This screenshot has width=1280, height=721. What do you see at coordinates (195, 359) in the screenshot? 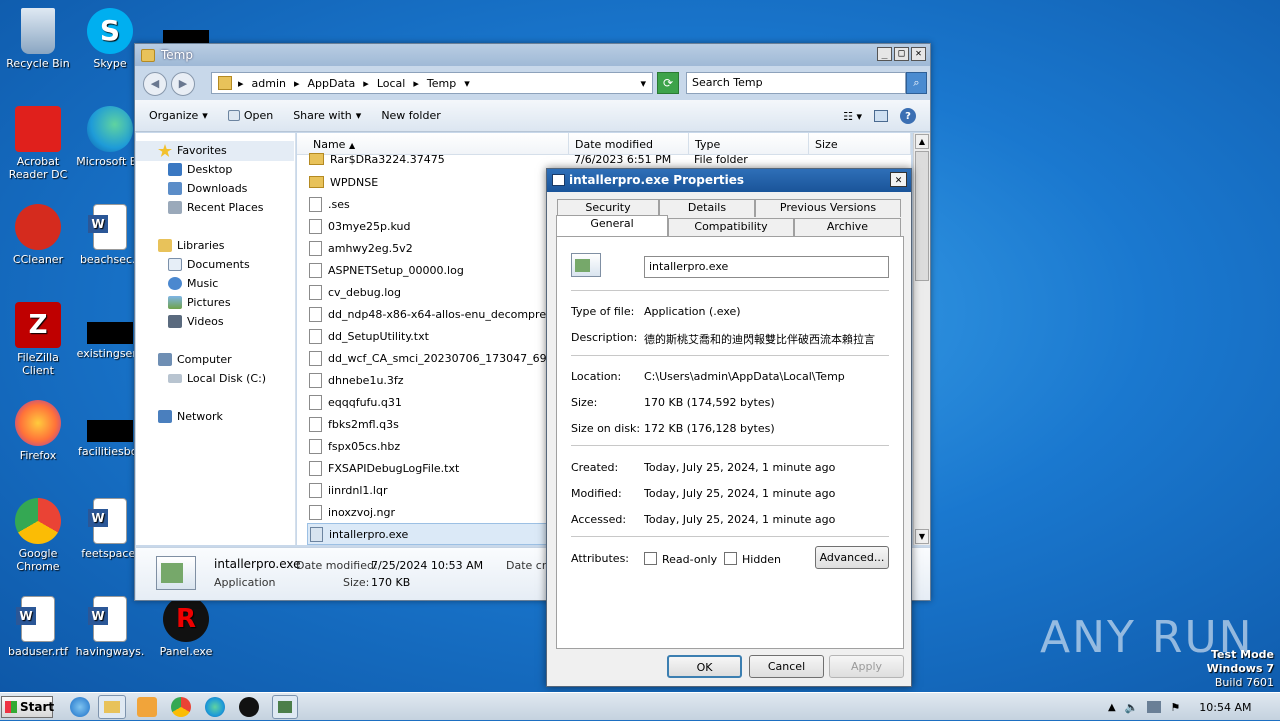
I see `nav-computer: Computer` at bounding box center [195, 359].